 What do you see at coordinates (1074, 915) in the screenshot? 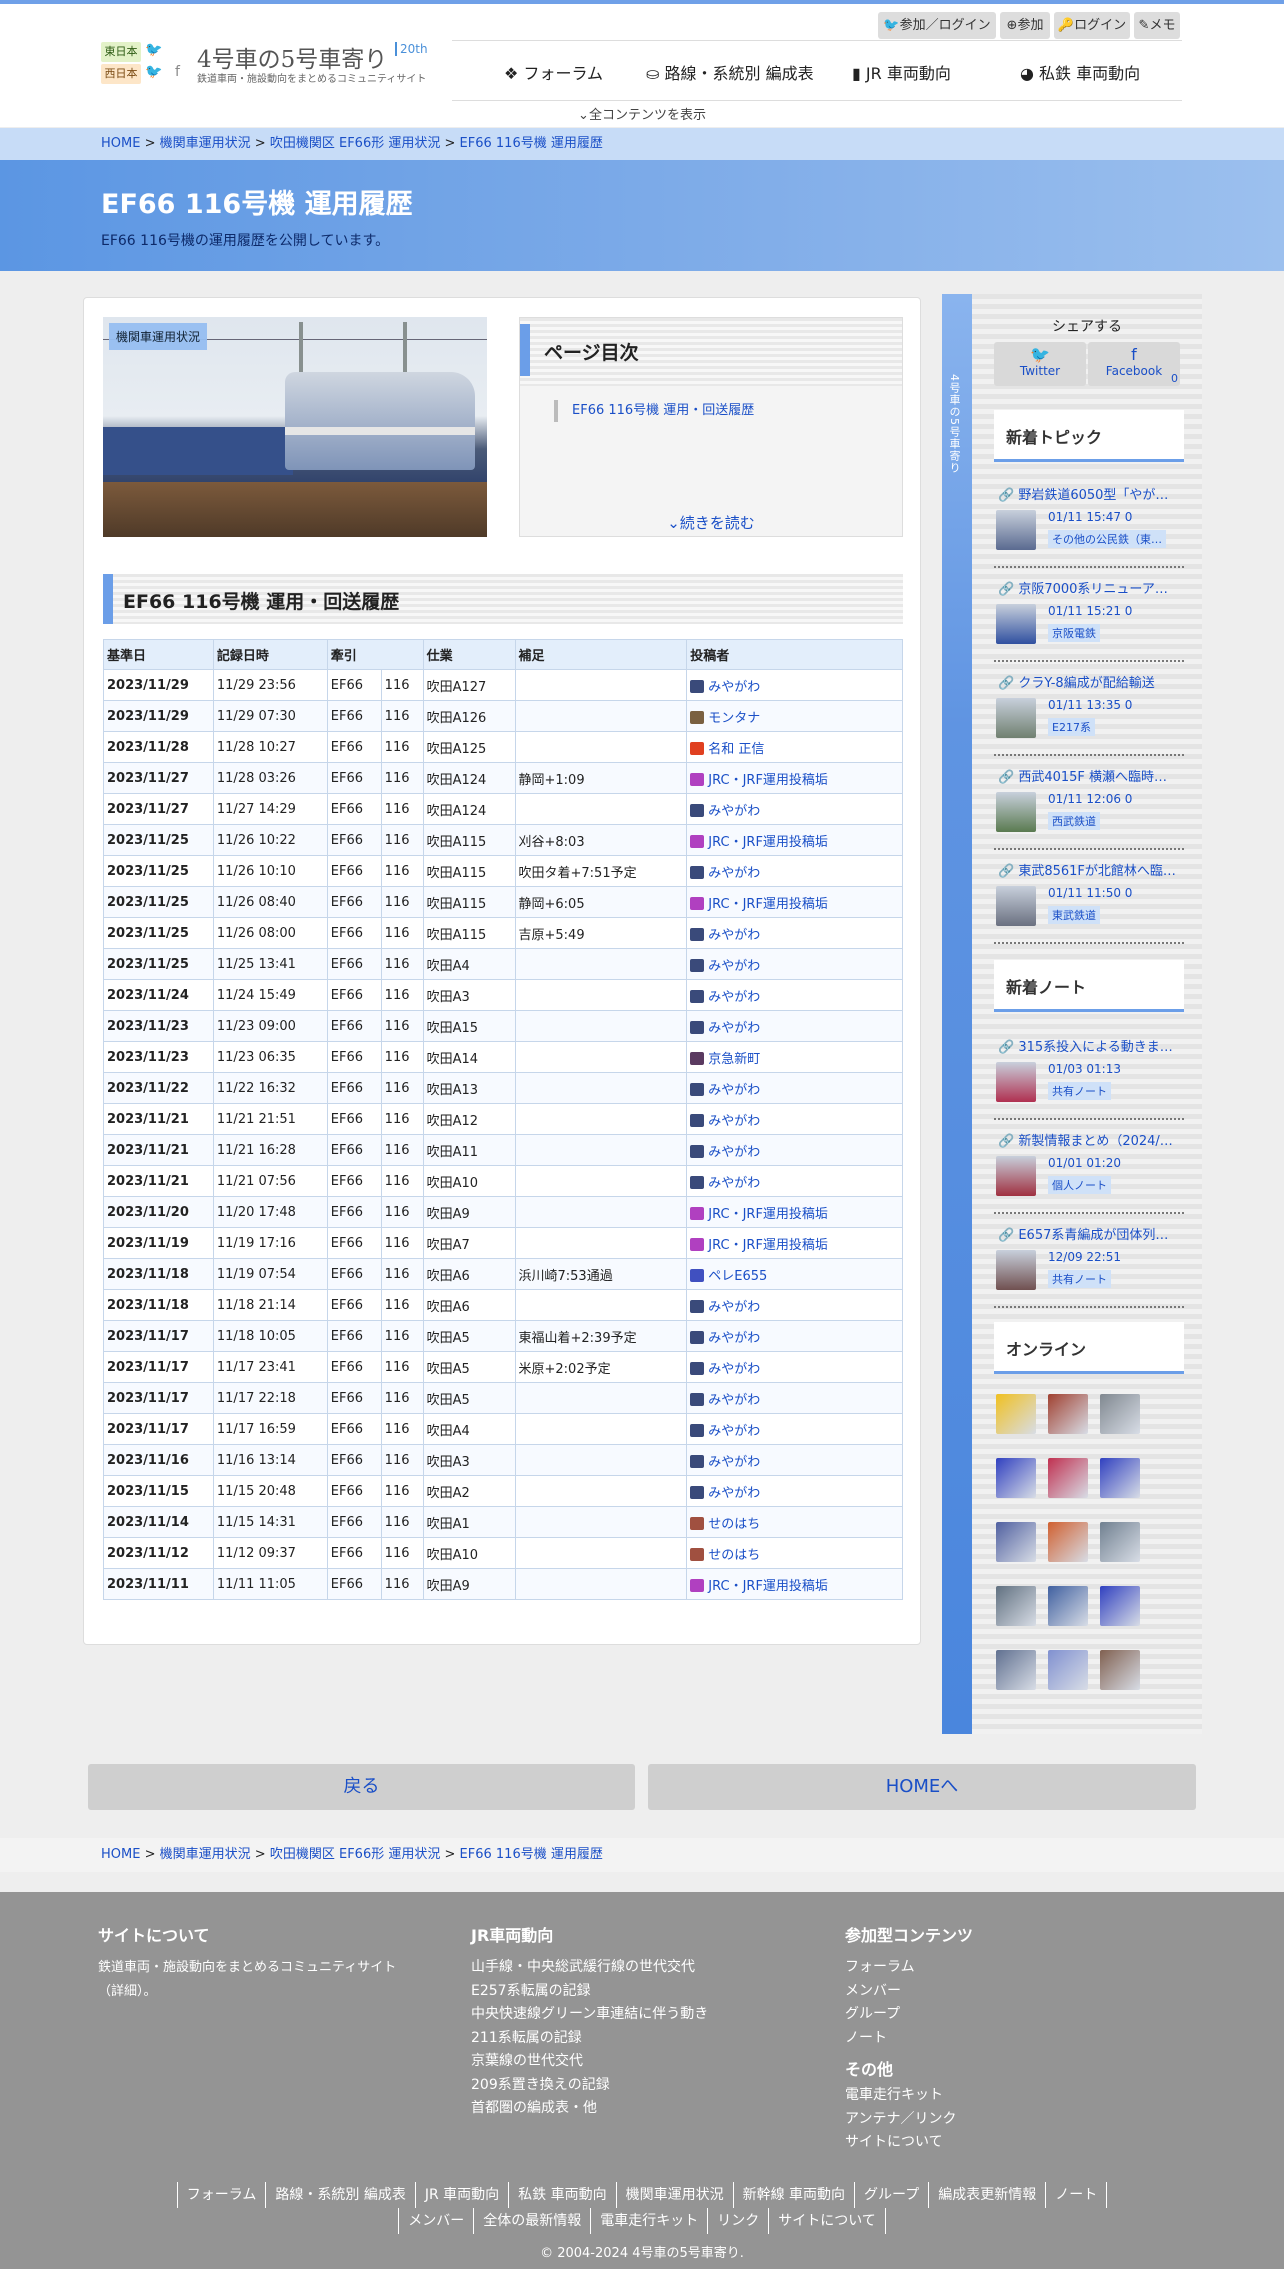
I see `topic-category-tag: 東武鉄道` at bounding box center [1074, 915].